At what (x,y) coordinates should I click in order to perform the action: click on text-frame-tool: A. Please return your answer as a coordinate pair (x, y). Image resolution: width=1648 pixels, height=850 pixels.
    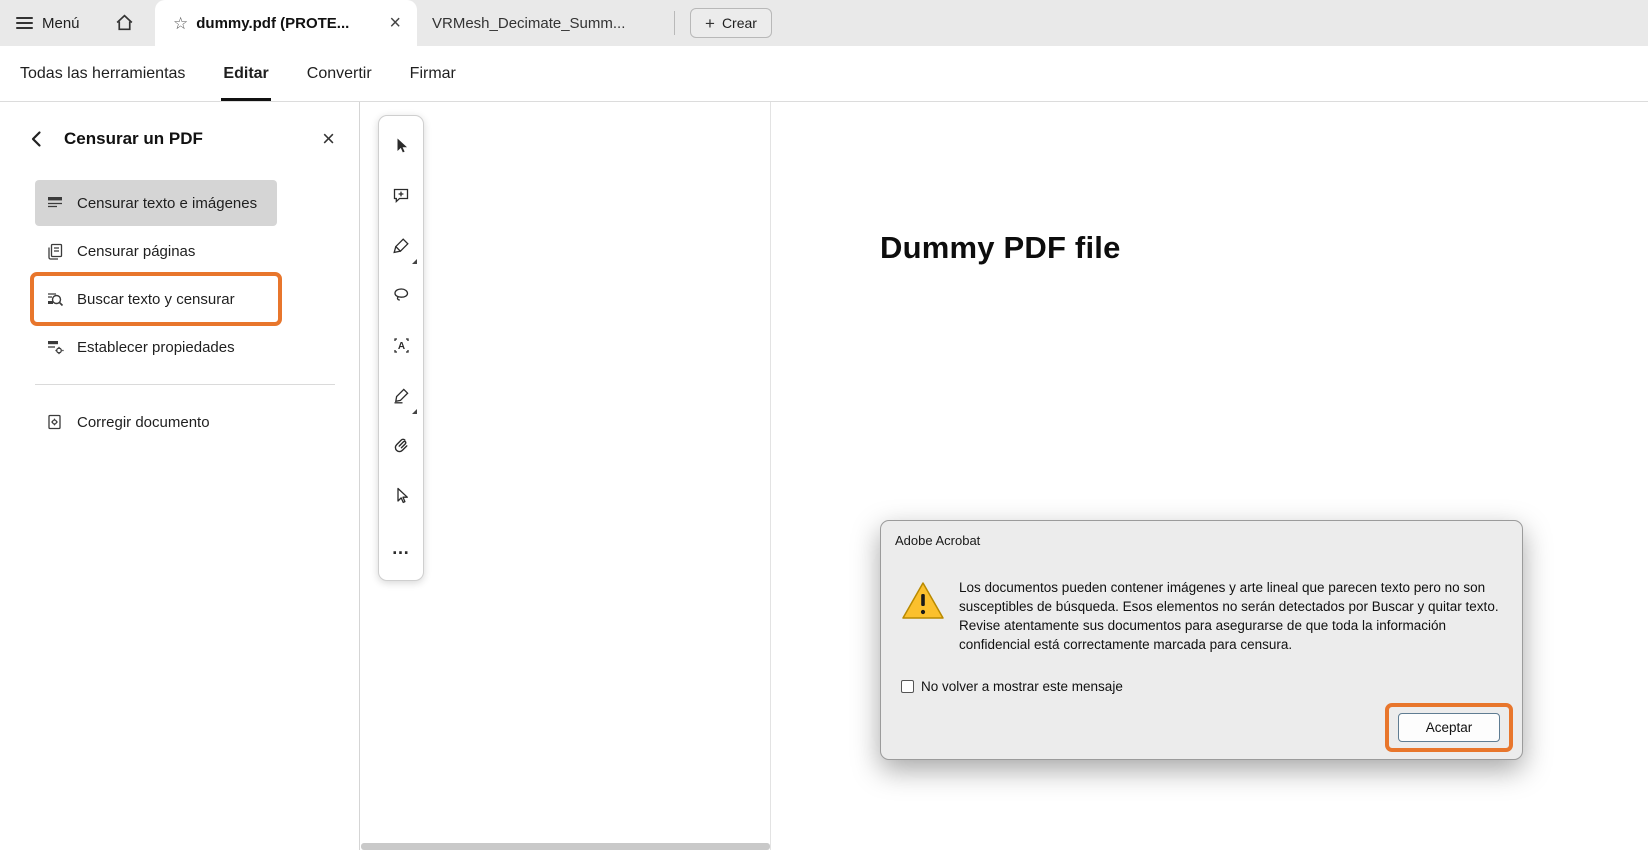
    Looking at the image, I should click on (401, 348).